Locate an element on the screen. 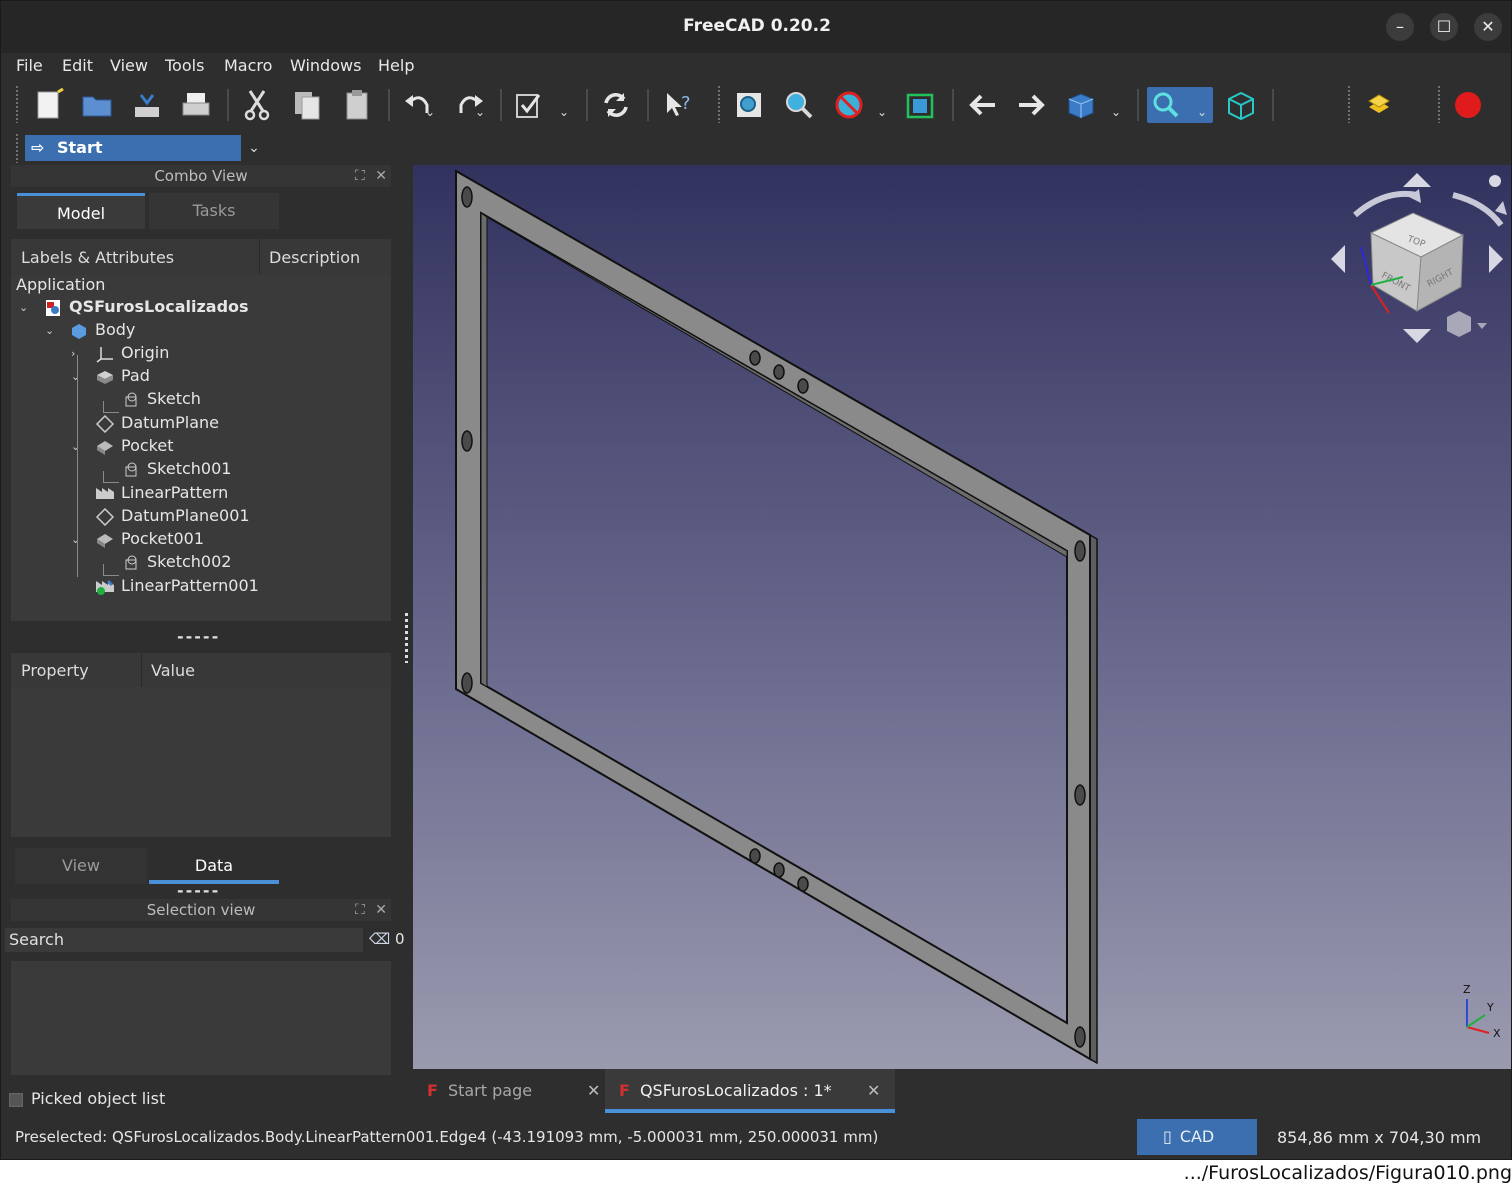  tree-item-pad: Pad is located at coordinates (122, 377).